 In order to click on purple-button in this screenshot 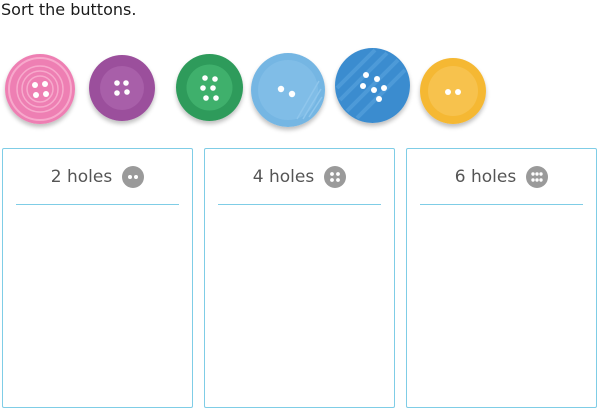, I will do `click(122, 88)`.